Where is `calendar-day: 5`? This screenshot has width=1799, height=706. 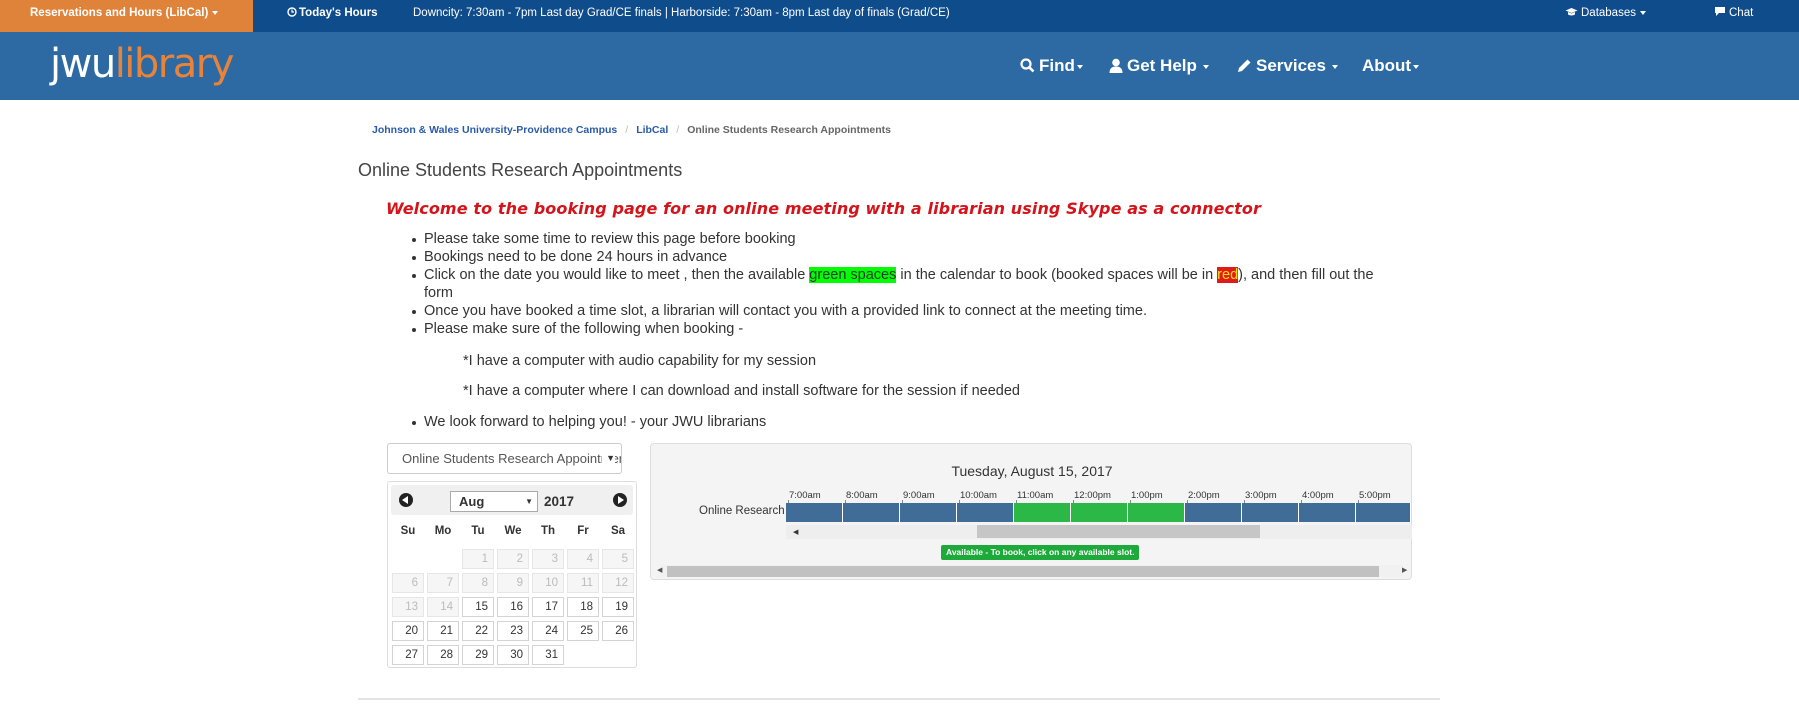 calendar-day: 5 is located at coordinates (618, 559).